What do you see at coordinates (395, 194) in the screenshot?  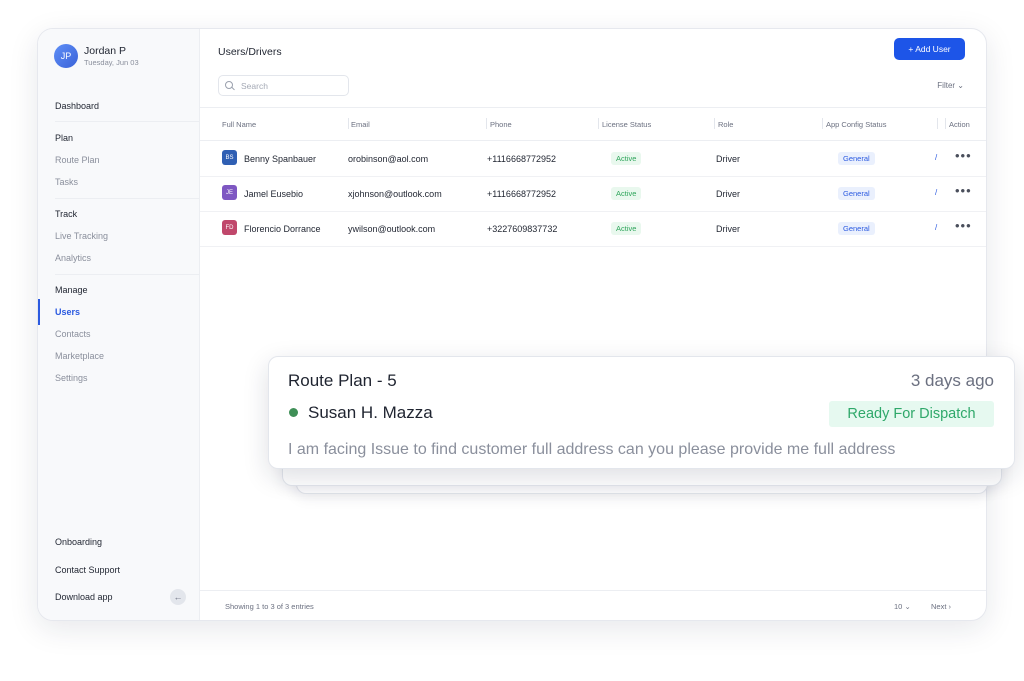 I see `user-email: xjohnson@outlook.com` at bounding box center [395, 194].